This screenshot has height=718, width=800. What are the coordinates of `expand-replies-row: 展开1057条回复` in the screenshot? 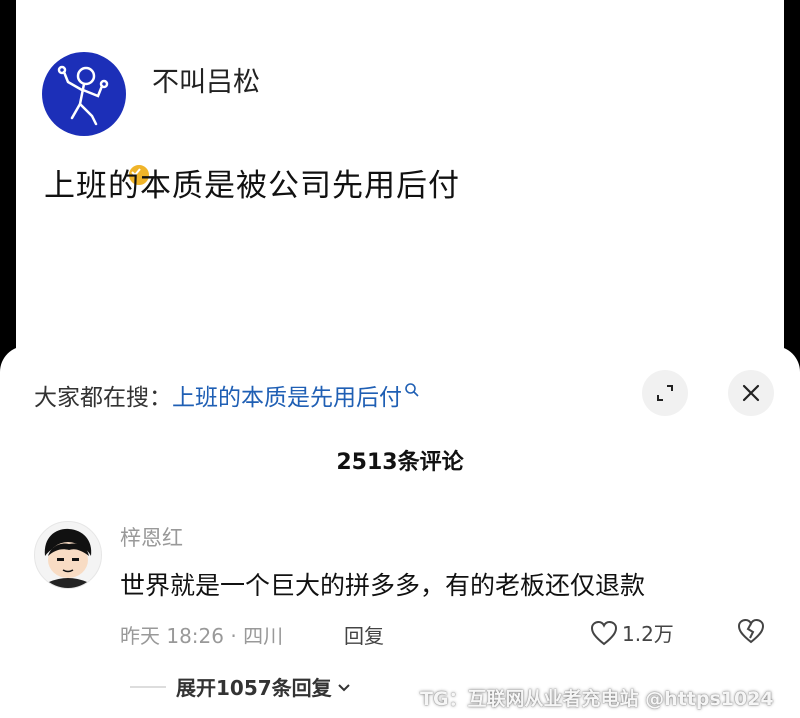 It's located at (241, 686).